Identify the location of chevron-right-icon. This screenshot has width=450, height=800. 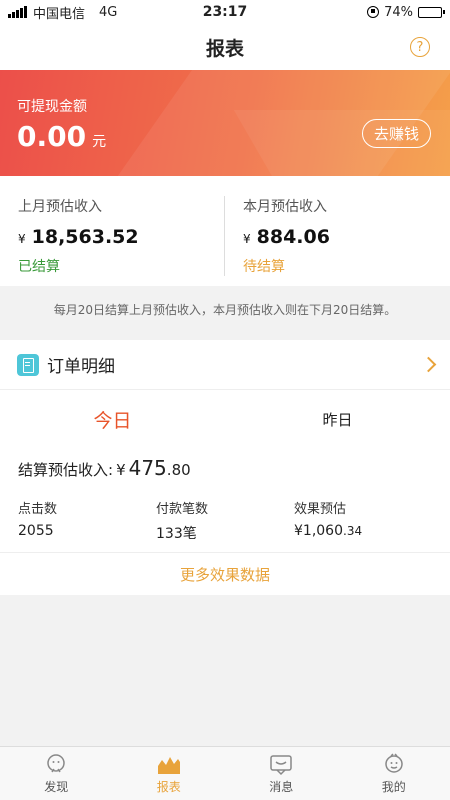
(428, 364).